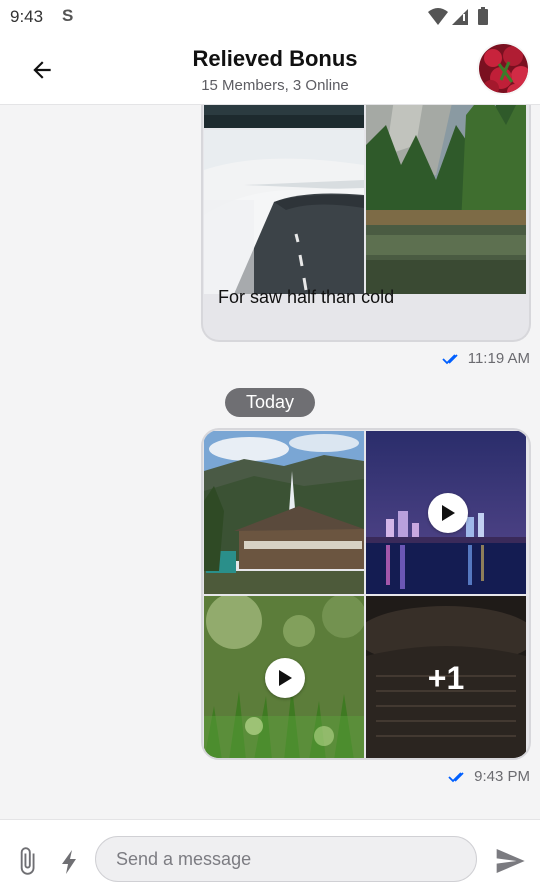 The height and width of the screenshot is (896, 540). I want to click on lightning-icon, so click(69, 862).